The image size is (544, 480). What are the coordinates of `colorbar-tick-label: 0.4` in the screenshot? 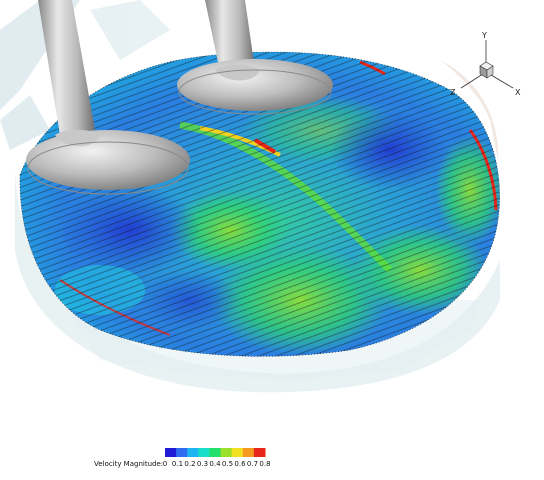 It's located at (215, 464).